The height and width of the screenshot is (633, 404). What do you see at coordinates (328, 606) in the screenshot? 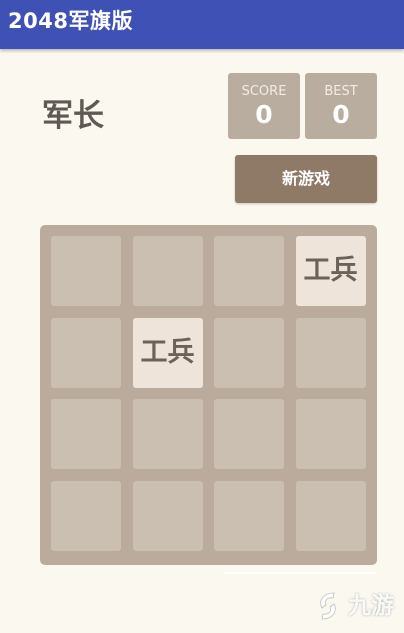
I see `watermark-logo-icon` at bounding box center [328, 606].